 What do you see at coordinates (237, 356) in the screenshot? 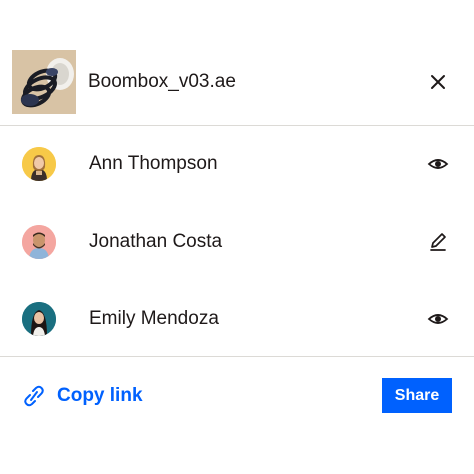
I see `footer-divider` at bounding box center [237, 356].